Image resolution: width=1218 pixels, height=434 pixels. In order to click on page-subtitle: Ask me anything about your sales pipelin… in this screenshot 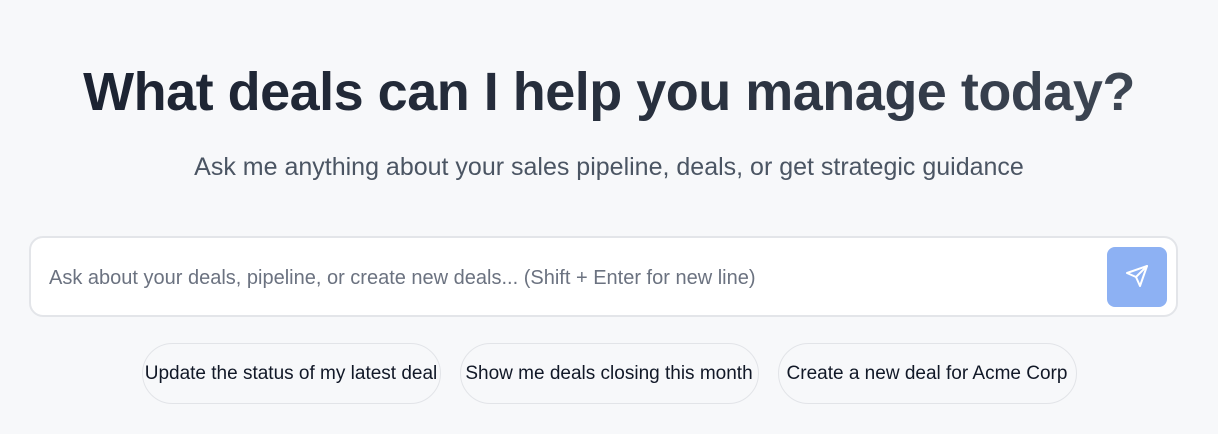, I will do `click(609, 167)`.